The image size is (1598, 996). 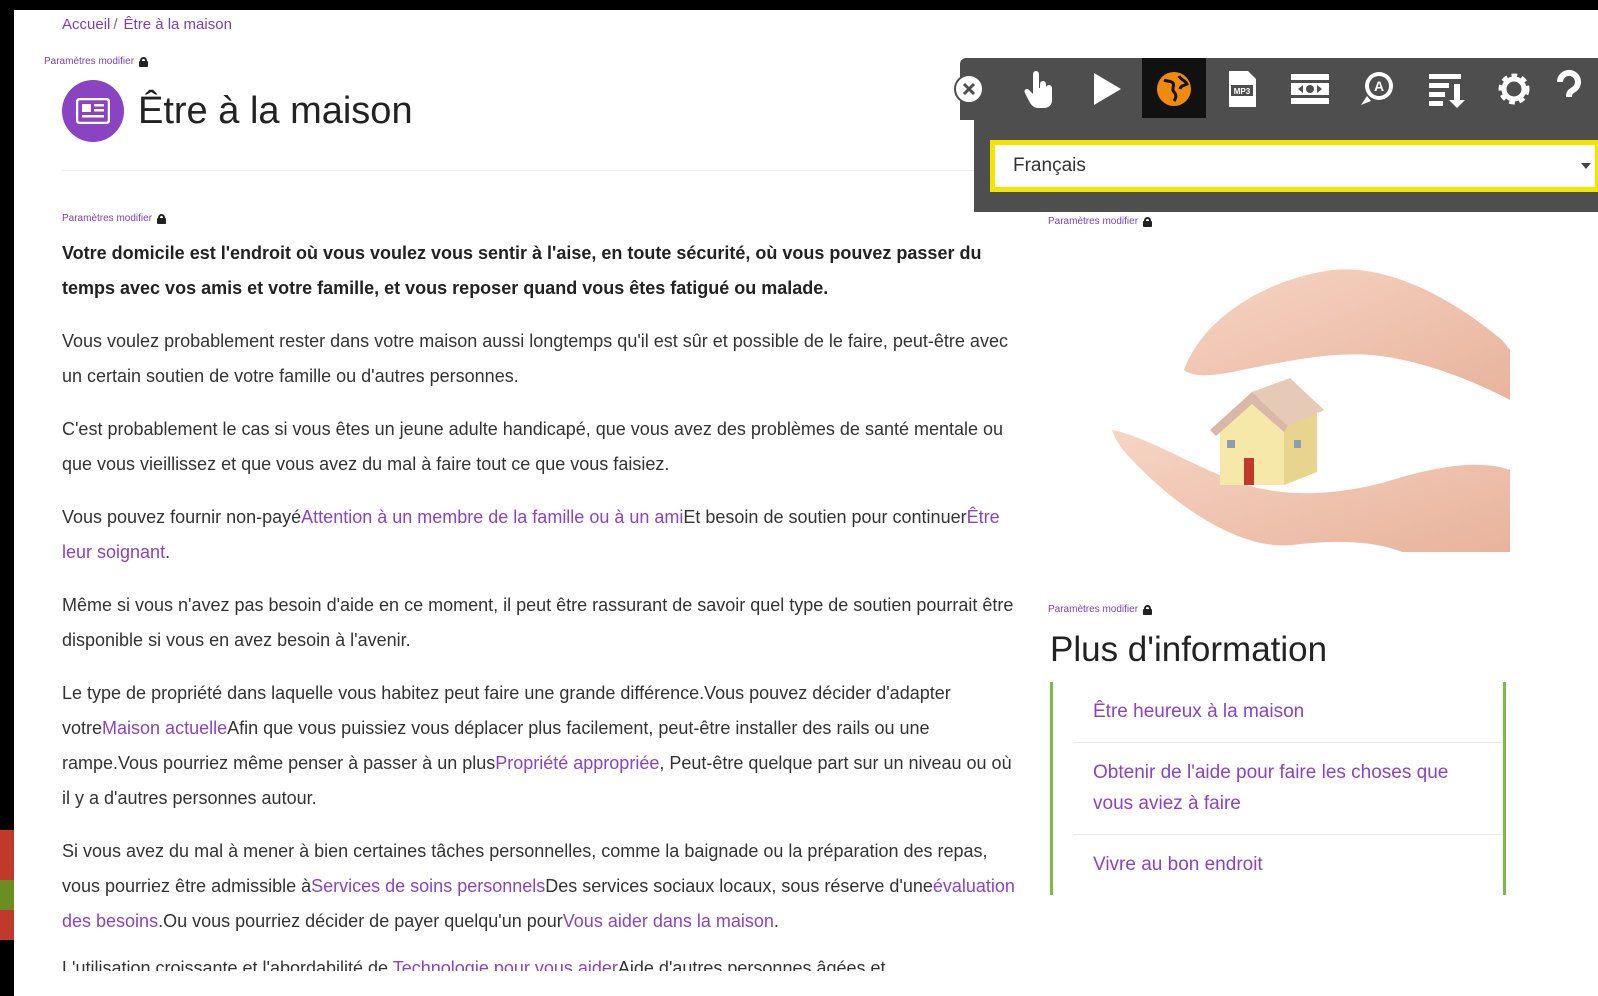 I want to click on breadcrumb: Accueil / Être à la maison, so click(x=147, y=24).